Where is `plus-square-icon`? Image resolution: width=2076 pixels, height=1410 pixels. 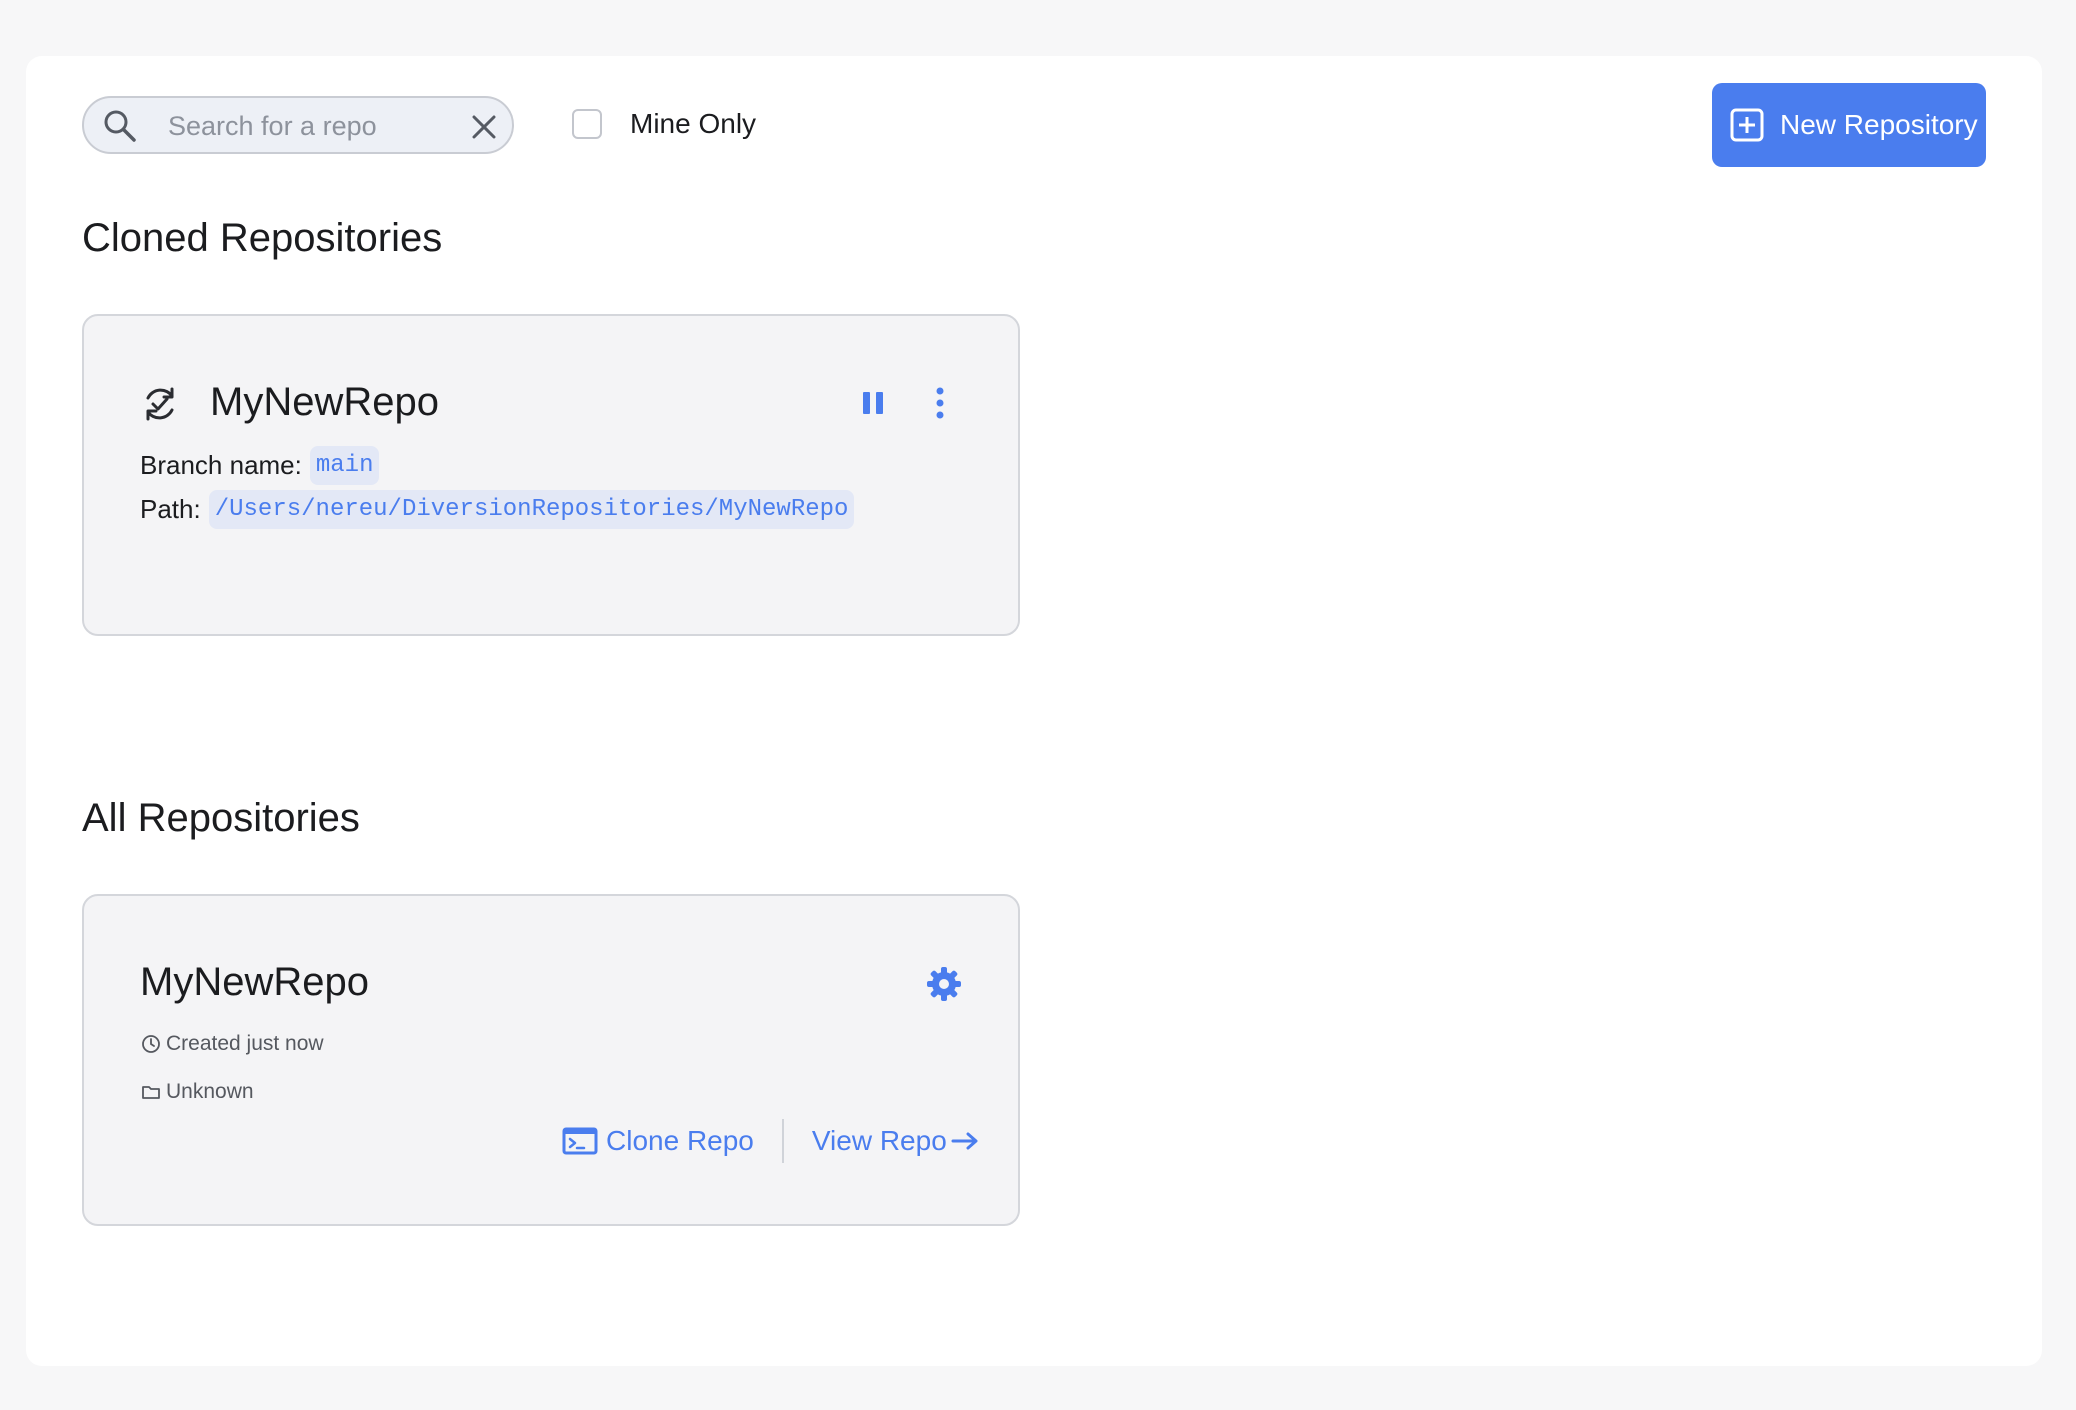
plus-square-icon is located at coordinates (1747, 125).